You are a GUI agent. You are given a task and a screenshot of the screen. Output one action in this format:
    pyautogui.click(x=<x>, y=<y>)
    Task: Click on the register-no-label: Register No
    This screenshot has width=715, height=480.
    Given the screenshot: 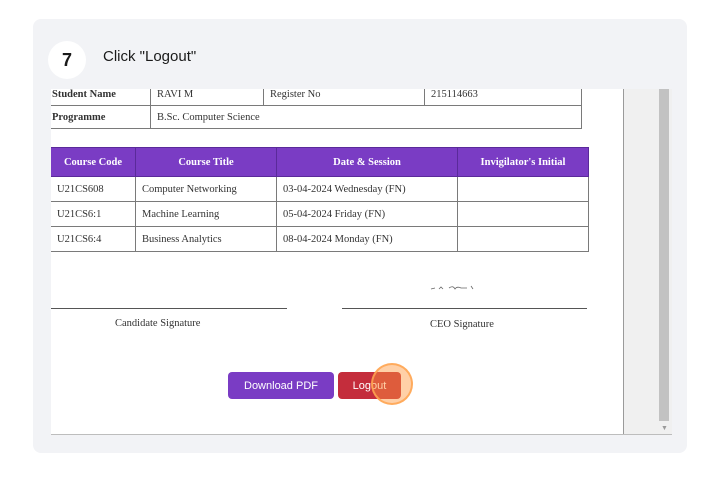 What is the action you would take?
    pyautogui.click(x=344, y=97)
    